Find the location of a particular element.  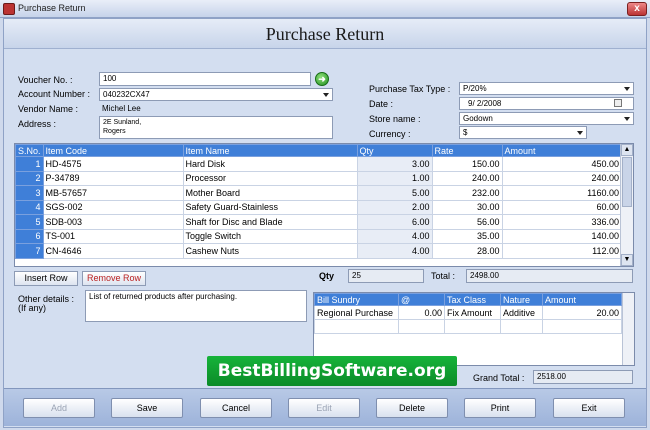

table-row: 7 CN-4646 Cashew Nuts 4.00 28.00 112.00 is located at coordinates (319, 251).